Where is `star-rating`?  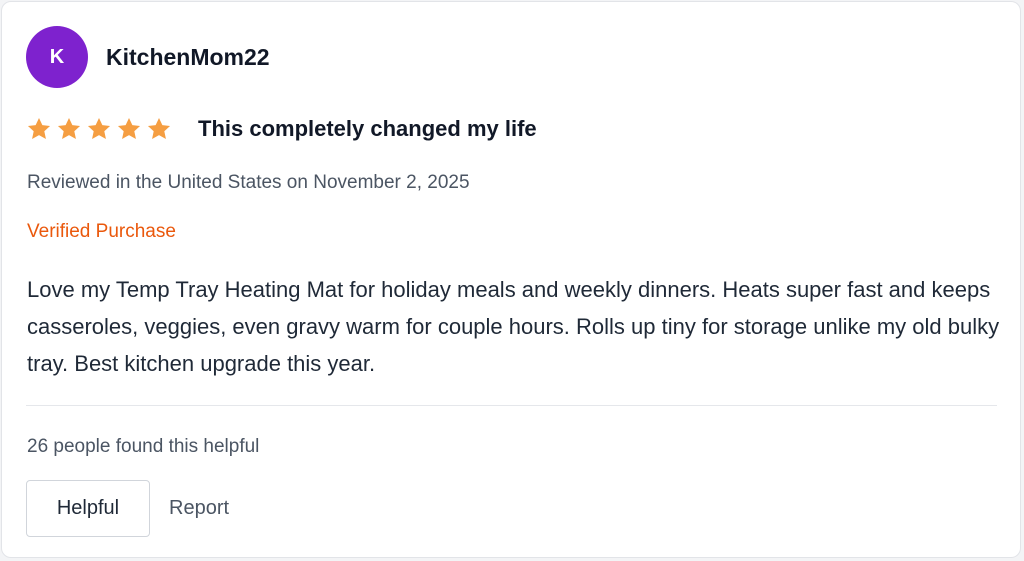 star-rating is located at coordinates (101, 129).